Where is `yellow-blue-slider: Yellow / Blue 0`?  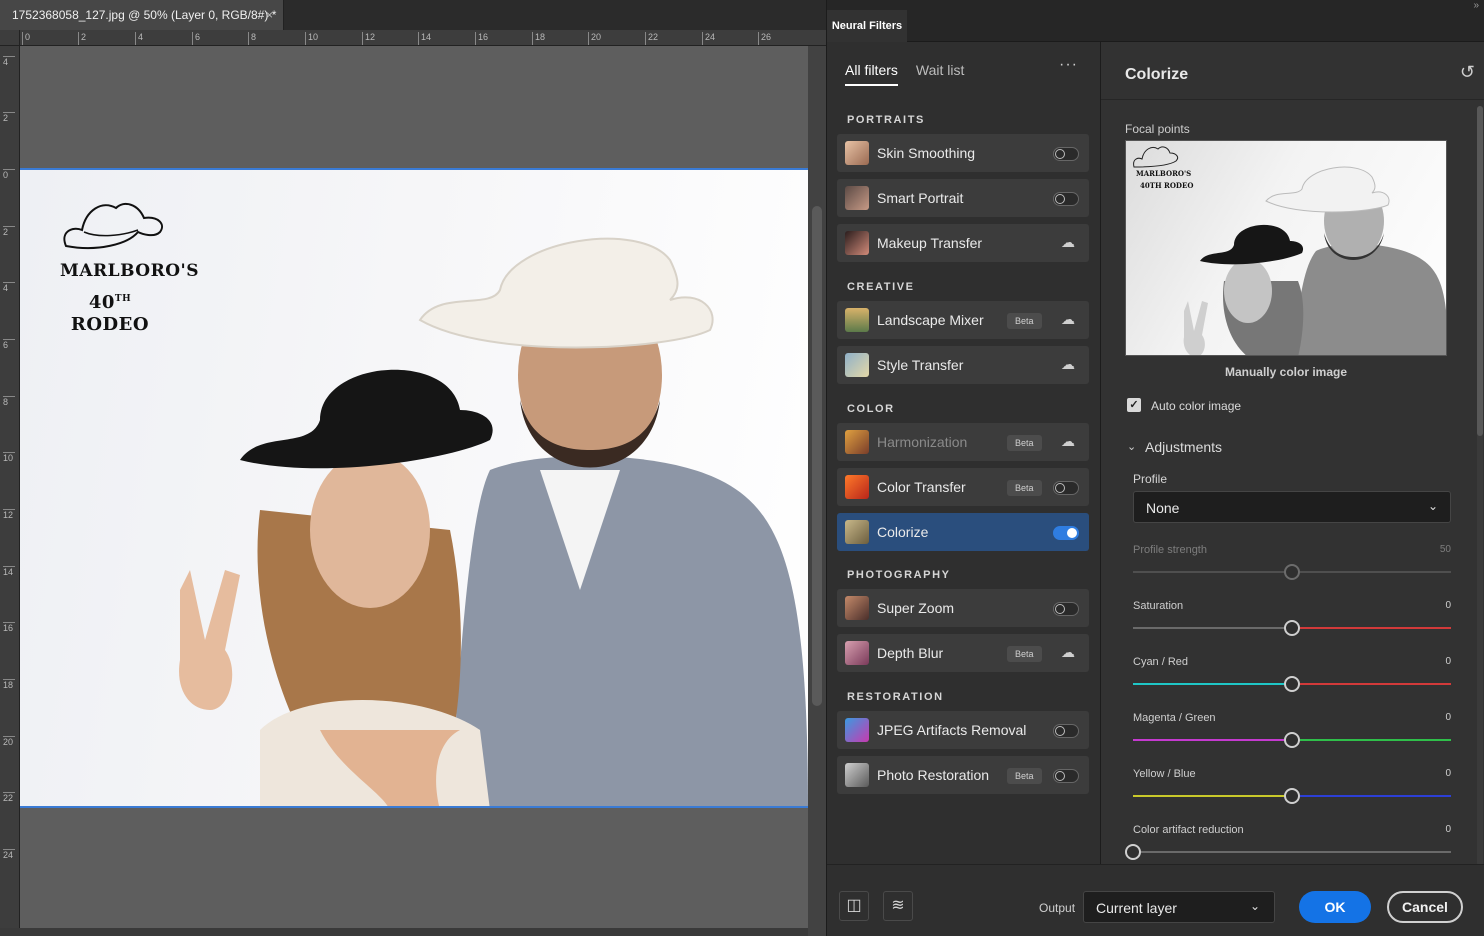
yellow-blue-slider: Yellow / Blue 0 is located at coordinates (1292, 790).